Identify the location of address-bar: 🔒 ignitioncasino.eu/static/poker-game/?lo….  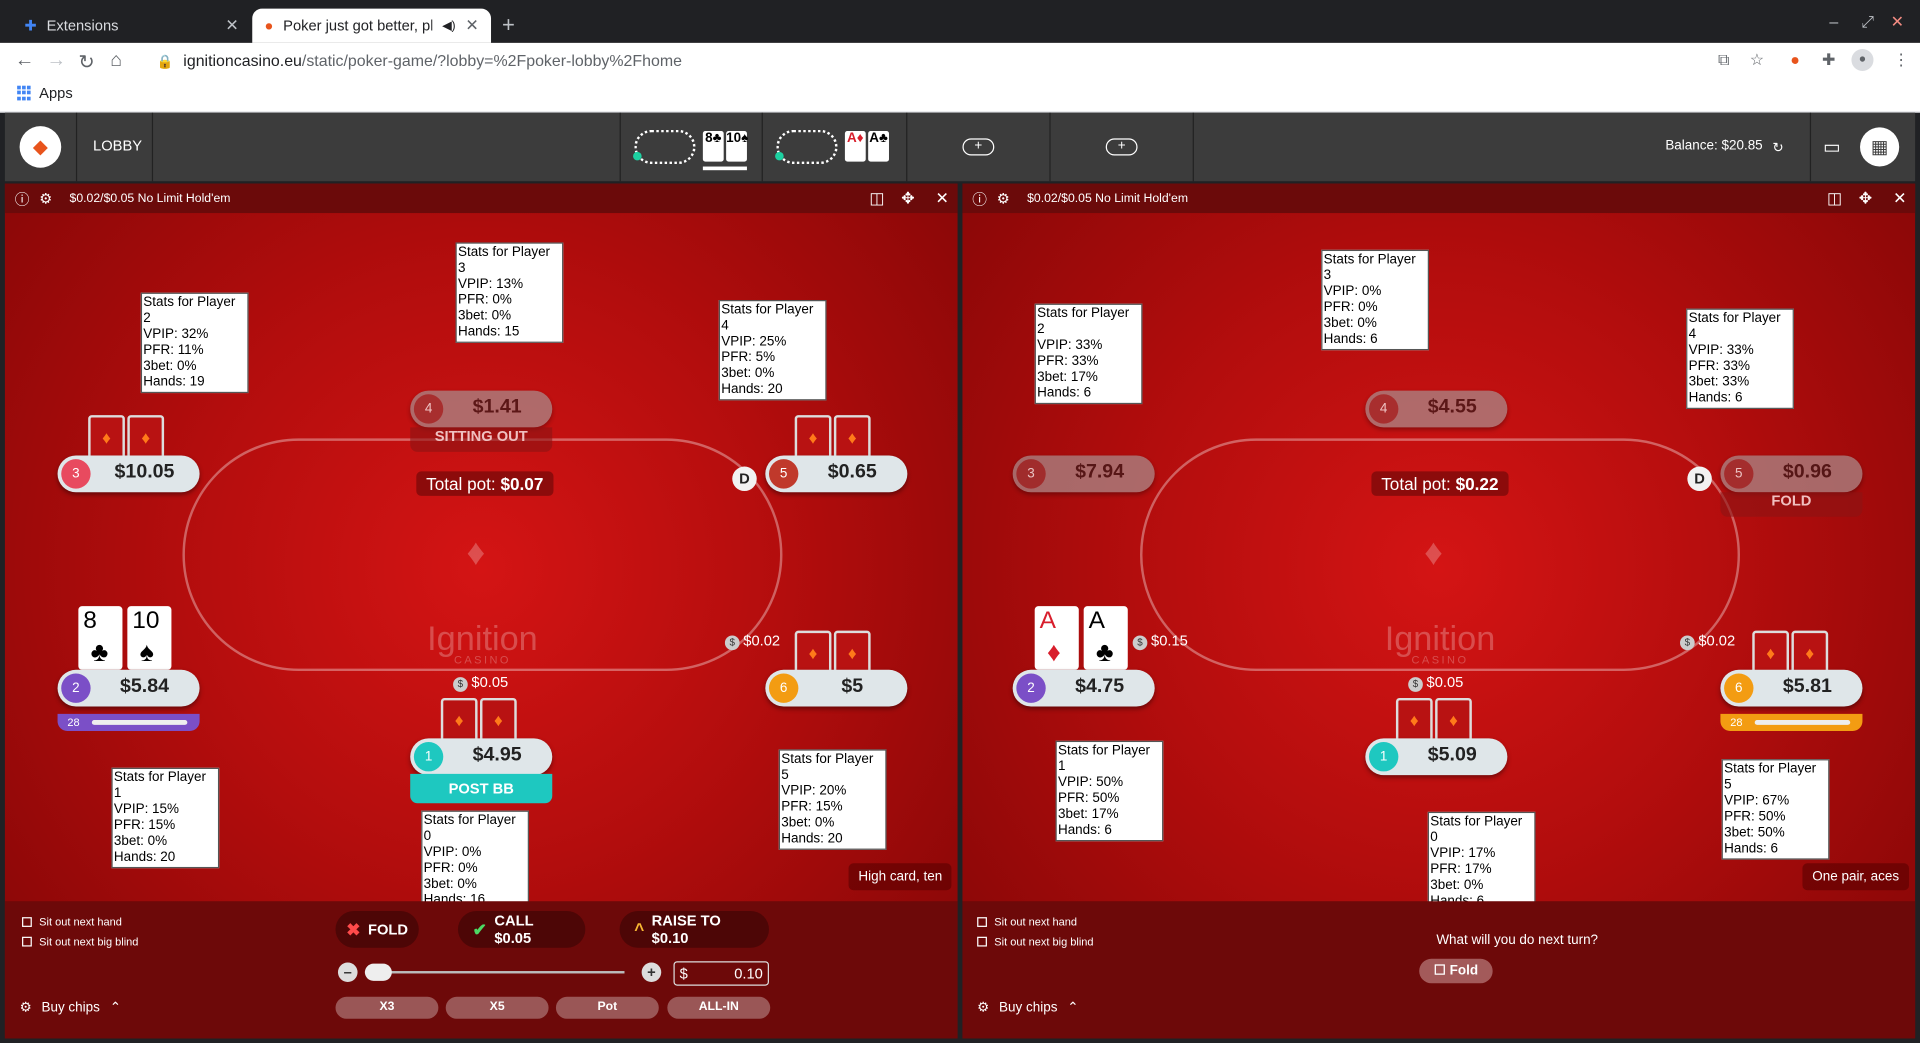
(419, 60).